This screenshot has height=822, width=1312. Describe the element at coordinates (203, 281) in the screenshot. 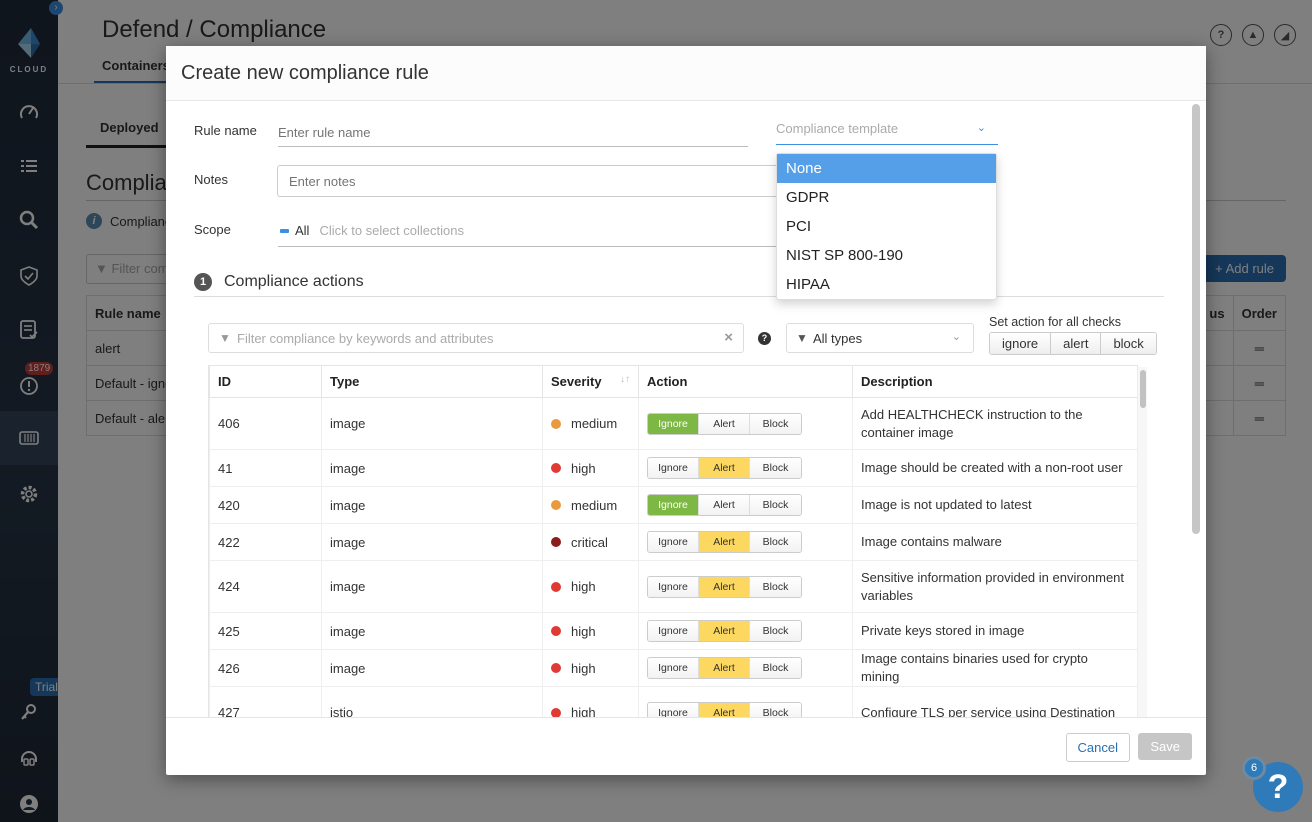

I see `step-number: 1` at that location.